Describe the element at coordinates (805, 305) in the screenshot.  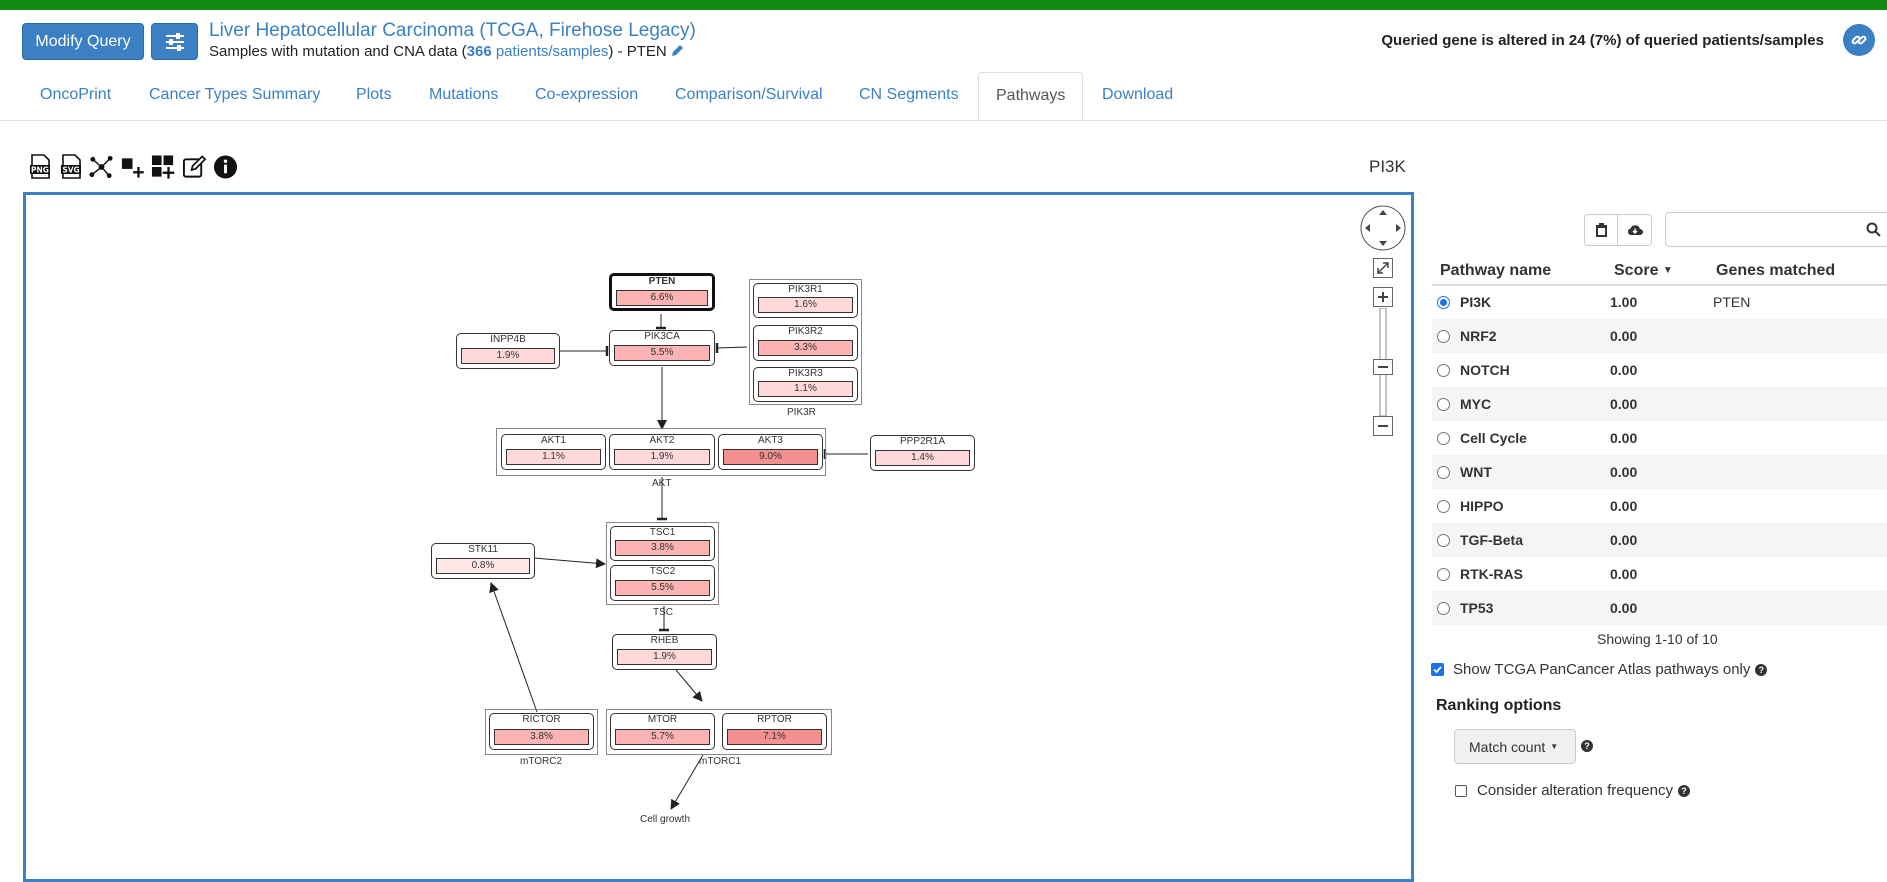
I see `alteration-bar: 1.6%` at that location.